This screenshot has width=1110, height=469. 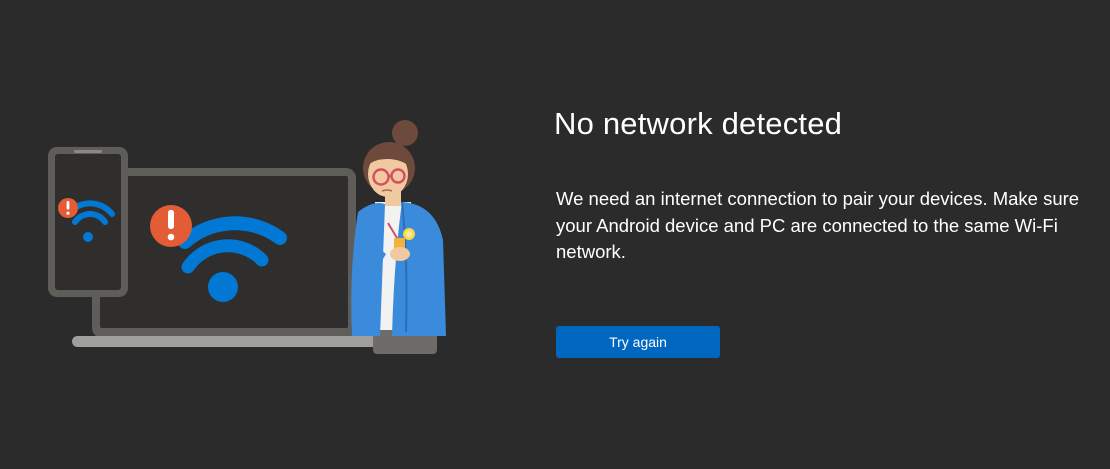 What do you see at coordinates (88, 222) in the screenshot?
I see `phone-icon` at bounding box center [88, 222].